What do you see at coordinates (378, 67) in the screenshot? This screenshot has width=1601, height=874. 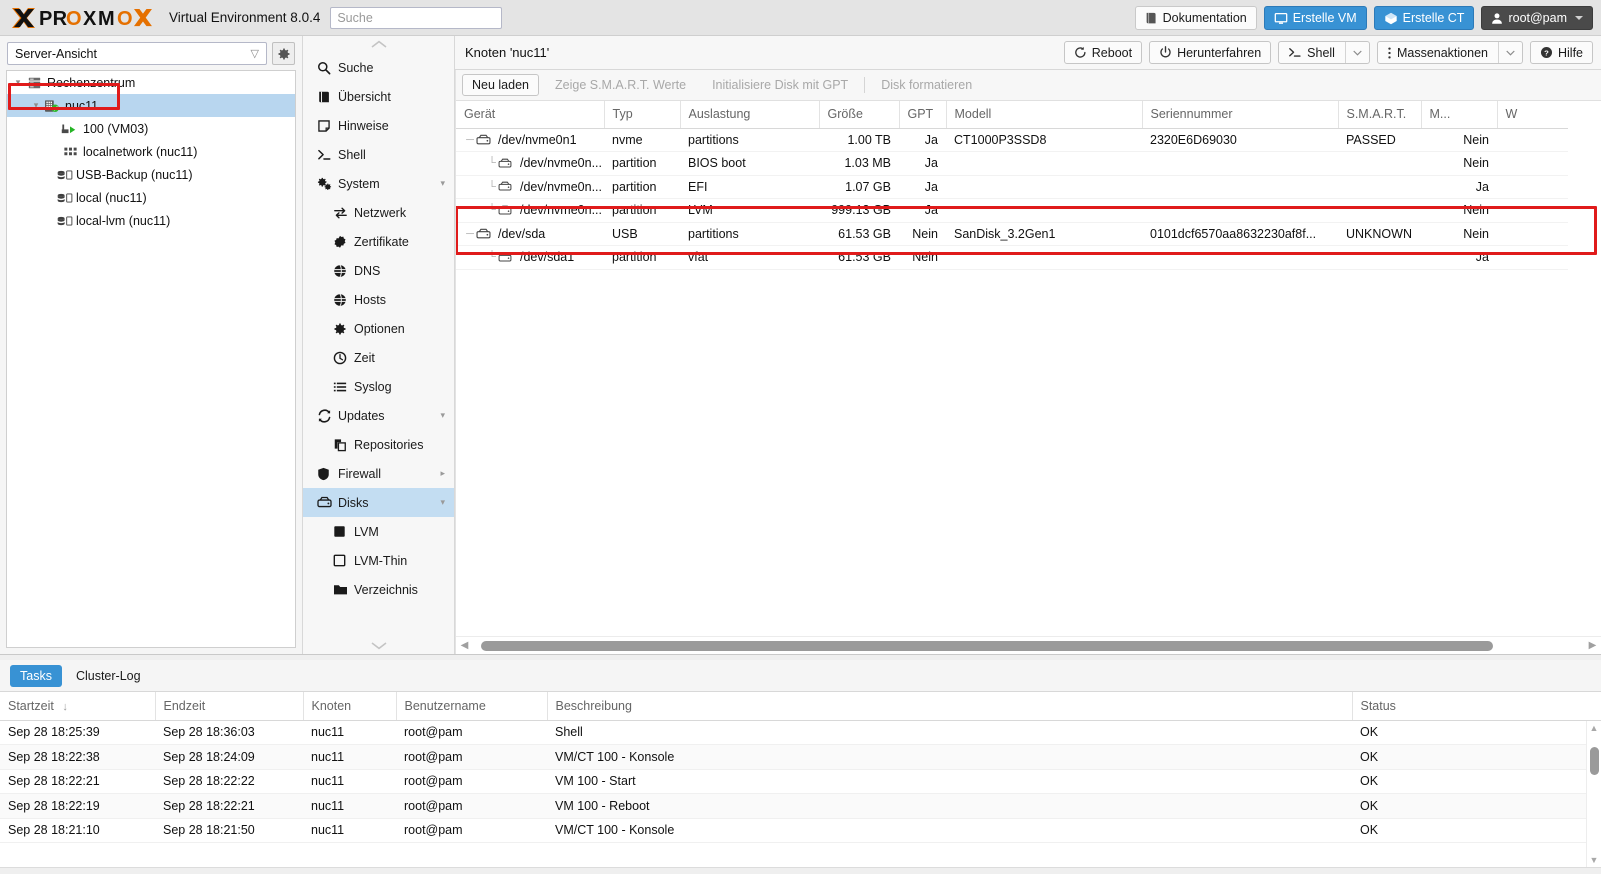 I see `nav-item-suche: Suche` at bounding box center [378, 67].